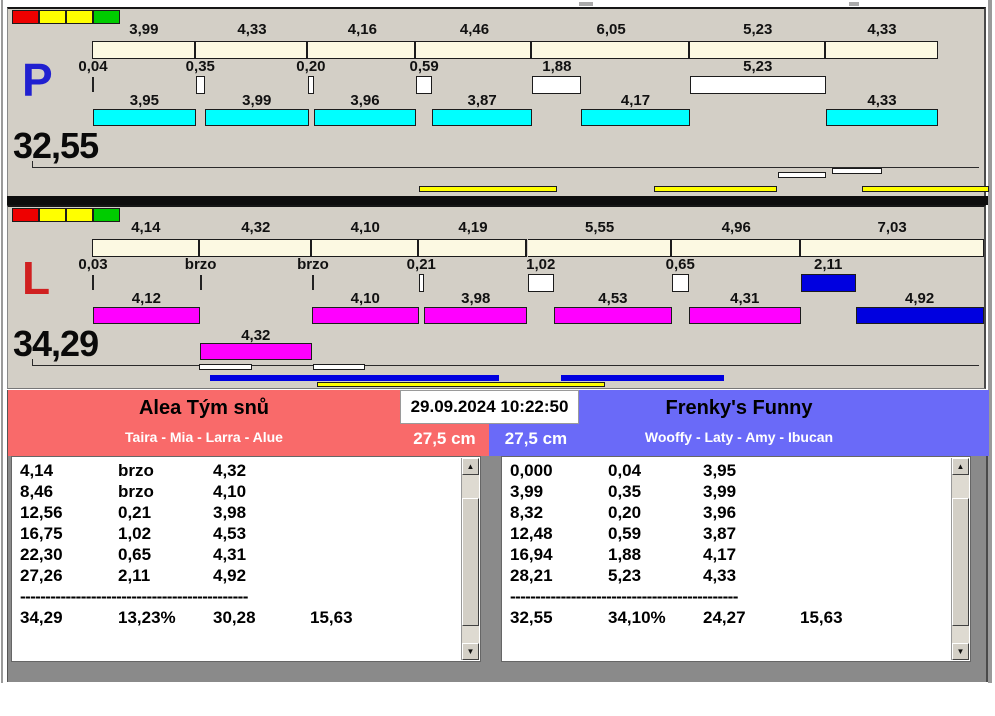  I want to click on table-cell: 0,35, so click(625, 491).